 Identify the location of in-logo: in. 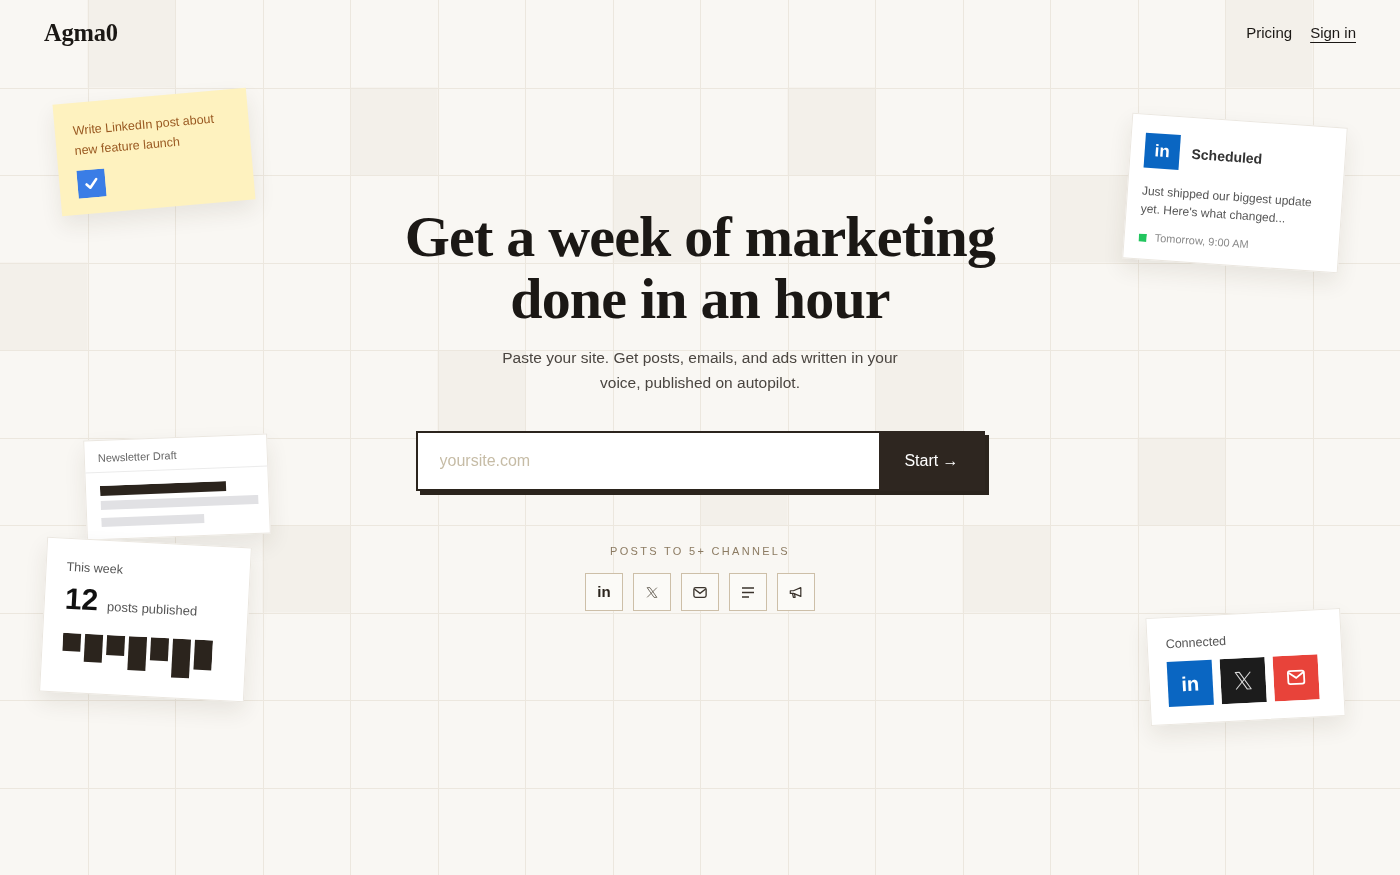
(1190, 683).